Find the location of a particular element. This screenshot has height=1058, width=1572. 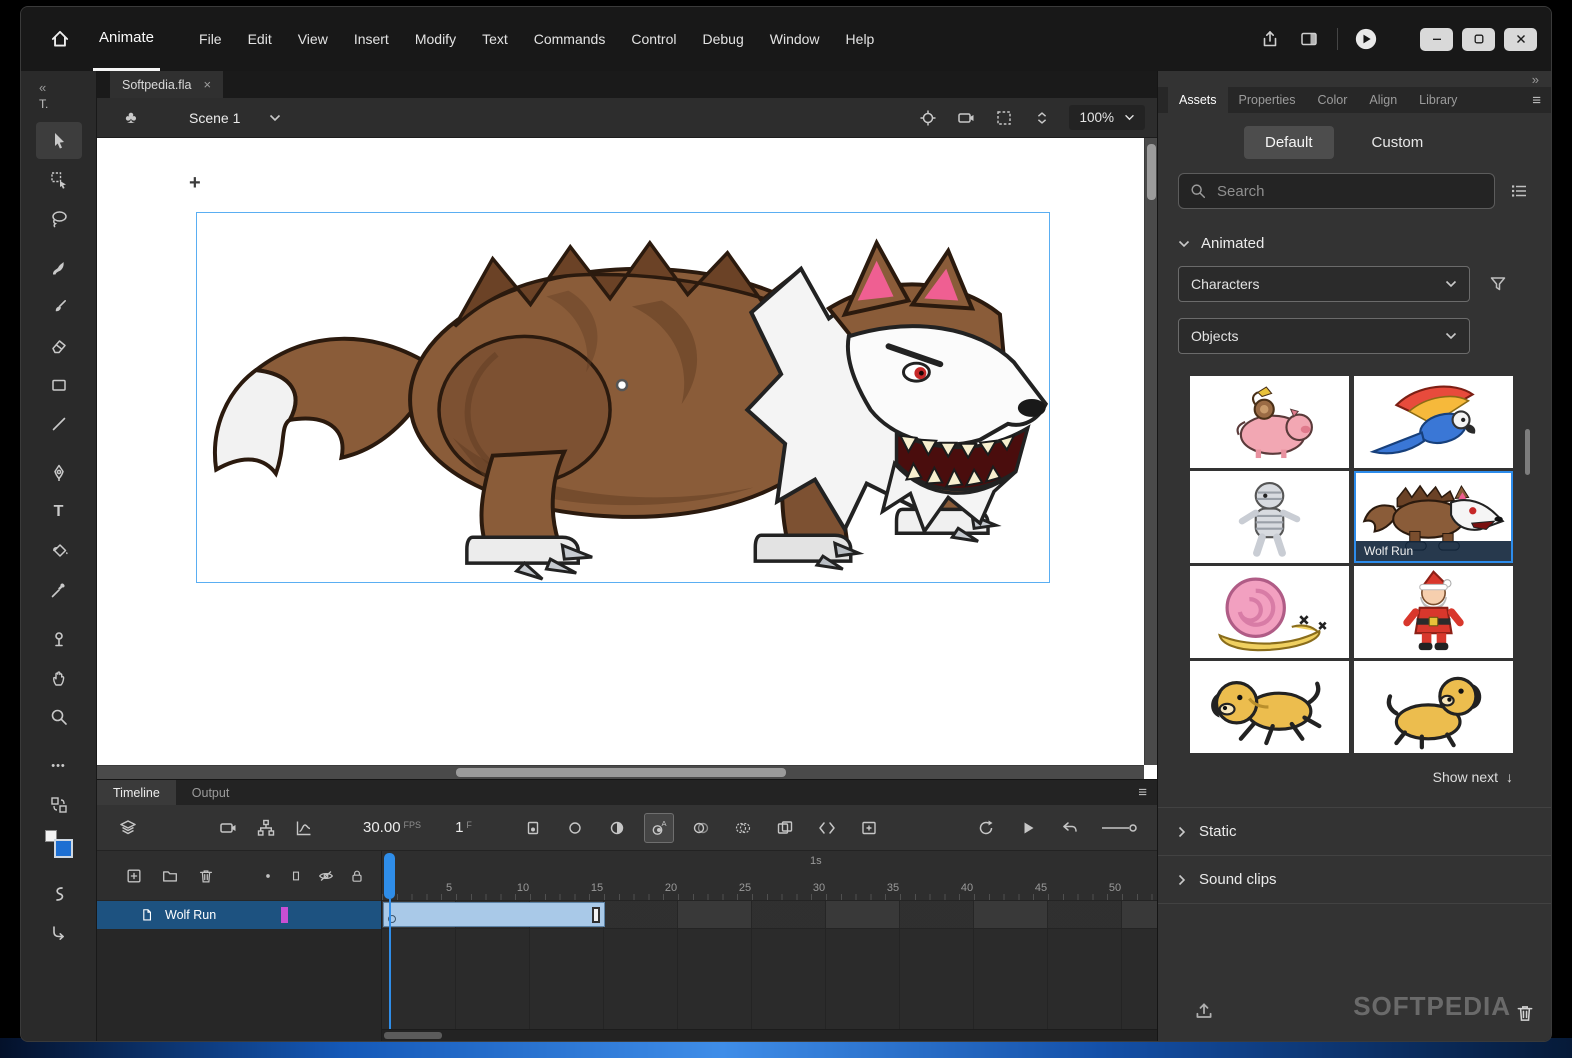

stage-vertical-scrollbar is located at coordinates (1150, 451).